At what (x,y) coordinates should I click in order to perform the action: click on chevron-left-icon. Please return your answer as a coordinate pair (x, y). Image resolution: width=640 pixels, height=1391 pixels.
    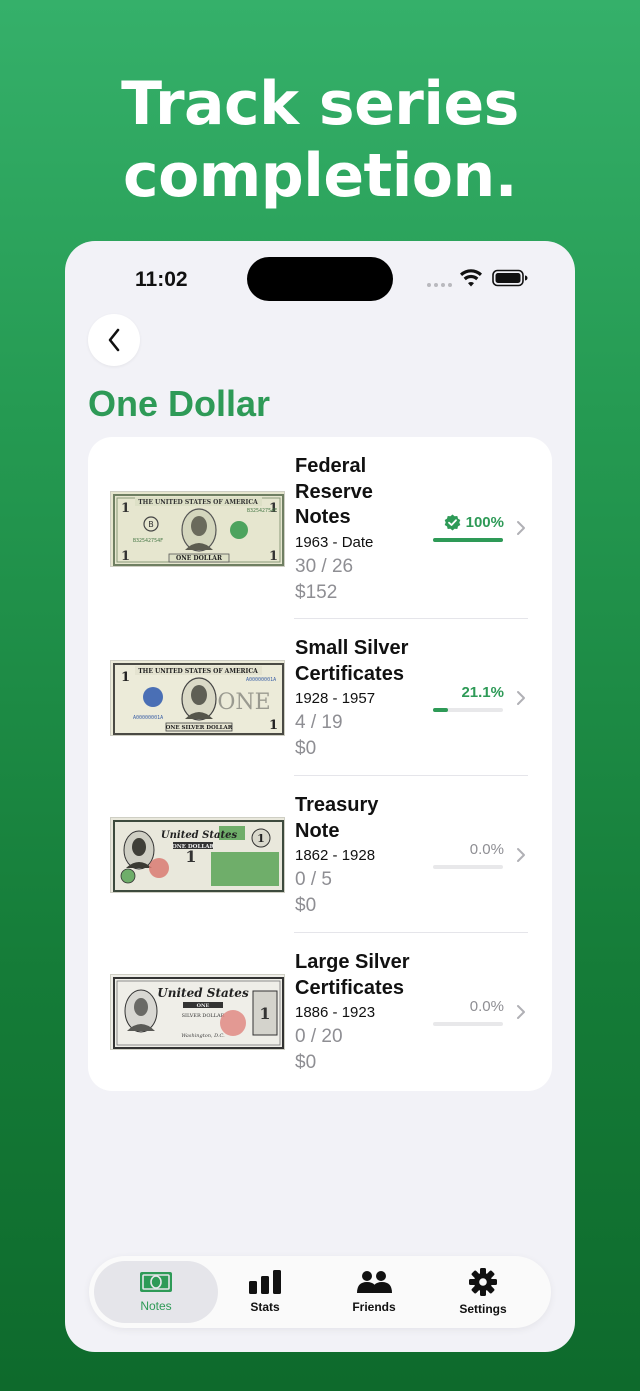
    Looking at the image, I should click on (114, 340).